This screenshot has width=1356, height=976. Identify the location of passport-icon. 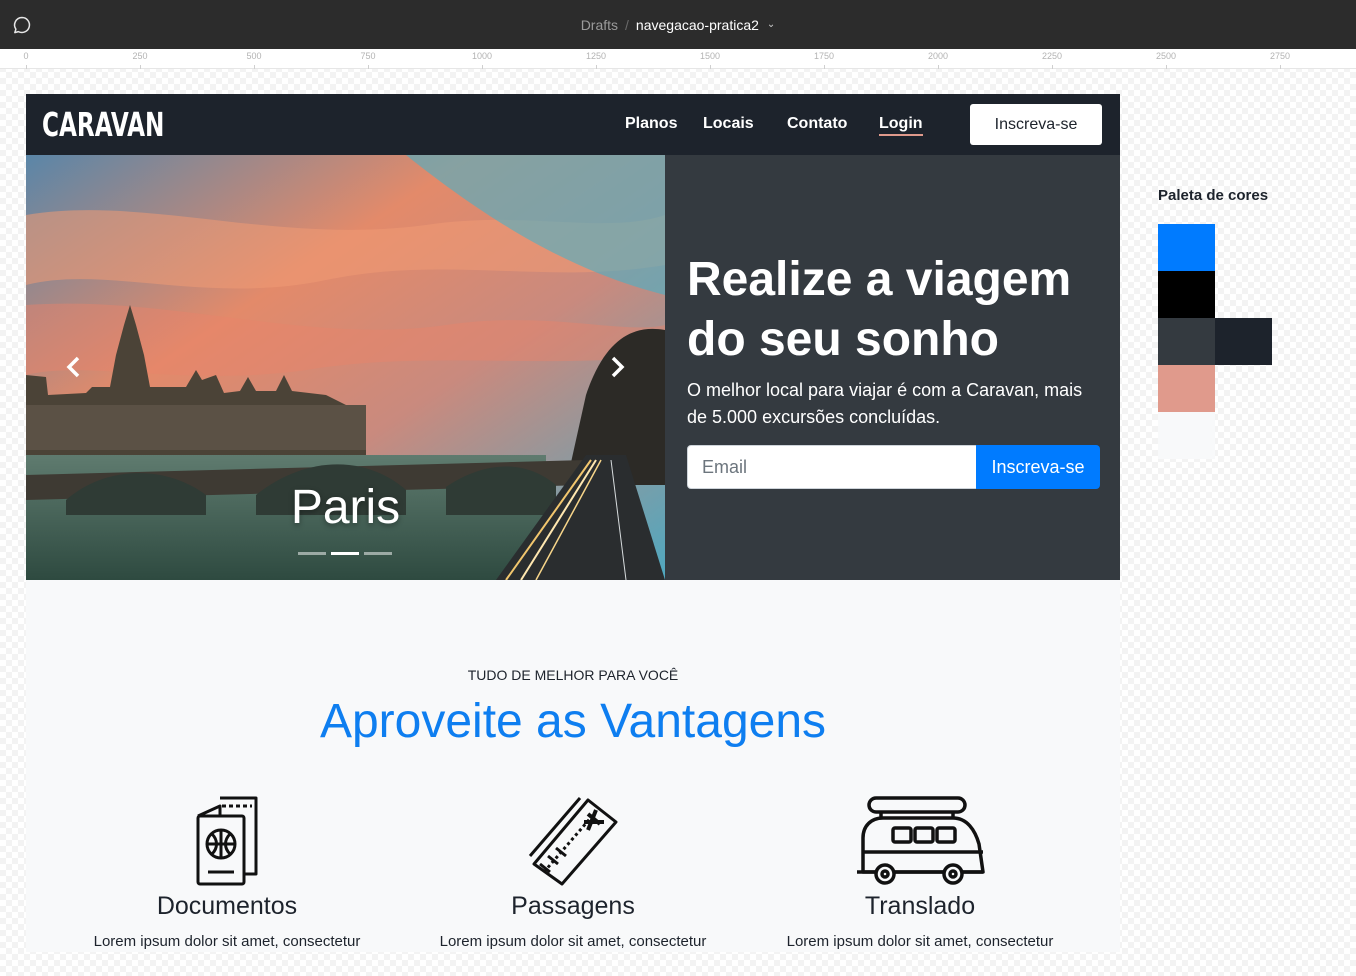
(227, 841).